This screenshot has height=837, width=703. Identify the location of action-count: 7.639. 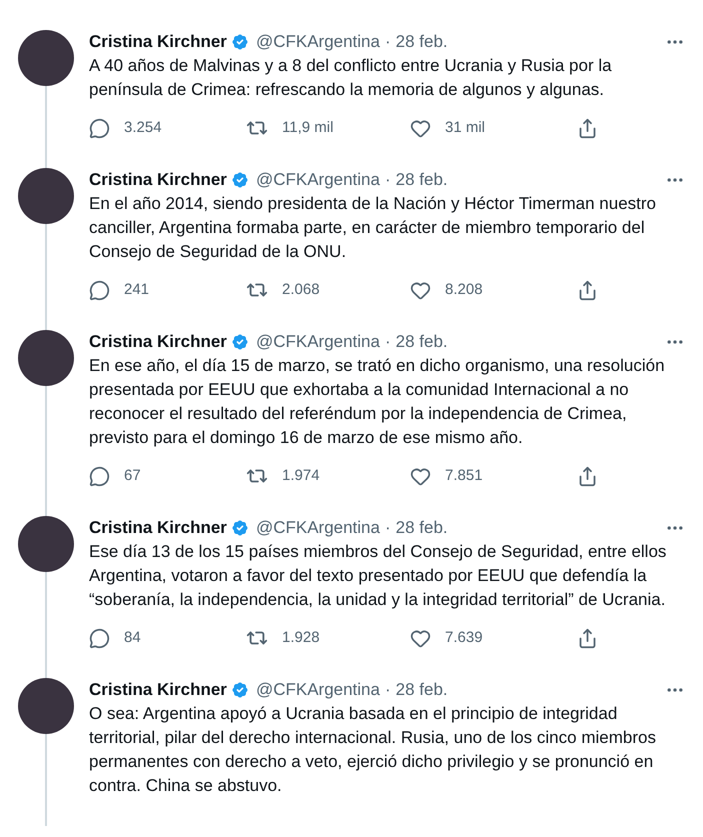
(464, 638).